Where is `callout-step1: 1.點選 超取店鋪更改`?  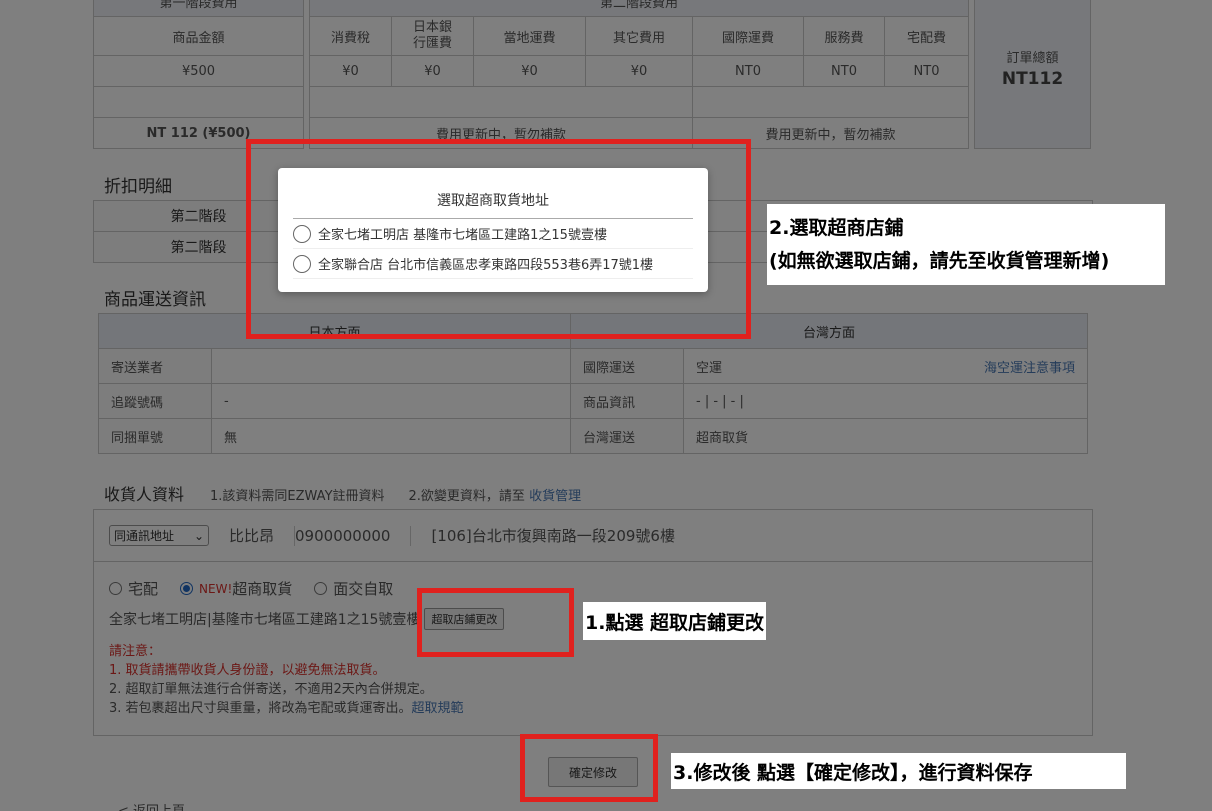 callout-step1: 1.點選 超取店鋪更改 is located at coordinates (675, 621).